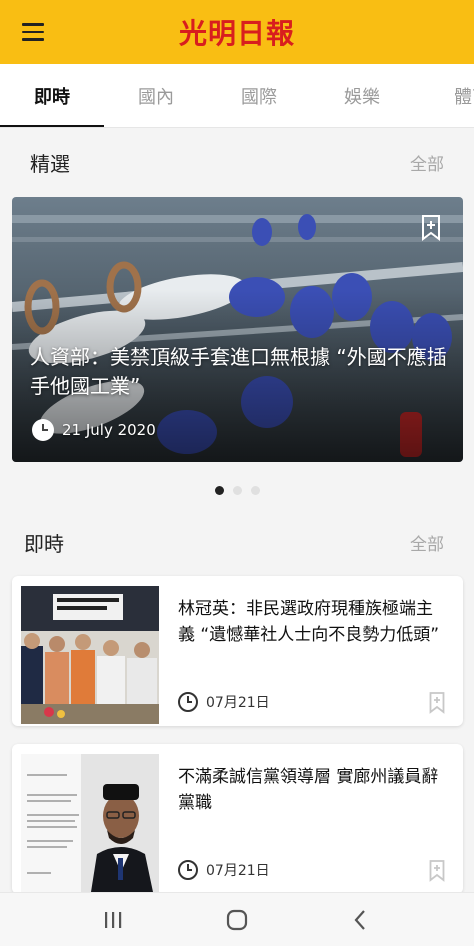 Image resolution: width=474 pixels, height=946 pixels. Describe the element at coordinates (427, 162) in the screenshot. I see `featured-see-all-link: 全部` at that location.